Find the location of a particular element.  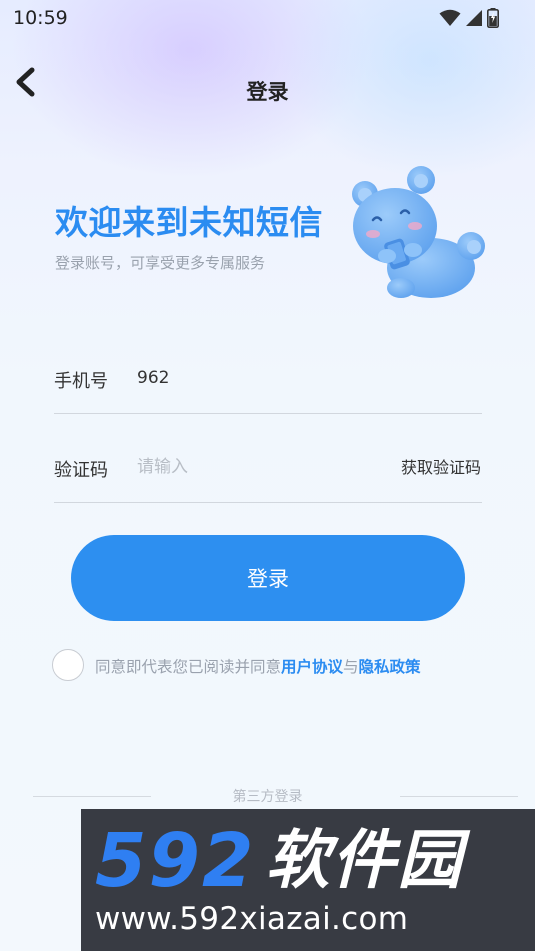

watermark-banner: 592 软件园 www.592xiazai.com is located at coordinates (308, 880).